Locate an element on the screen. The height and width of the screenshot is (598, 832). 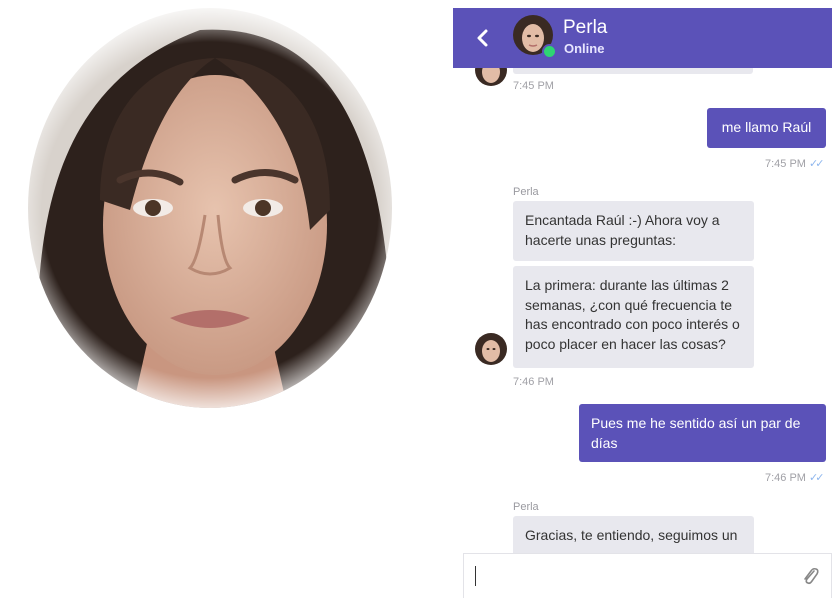
avatar is located at coordinates (491, 349).